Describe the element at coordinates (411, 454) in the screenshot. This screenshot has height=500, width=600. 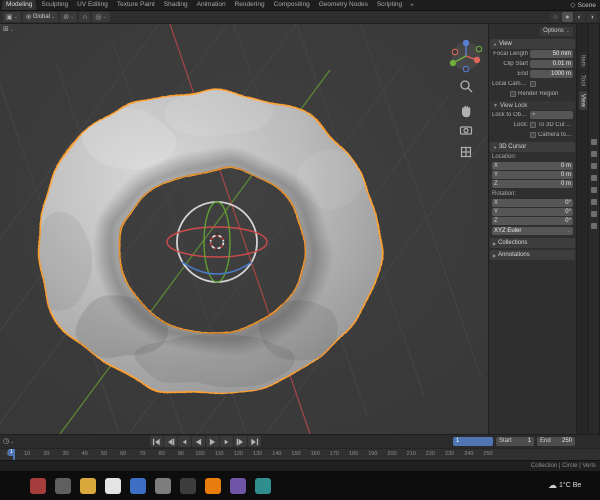
I see `ruler-tick-210: 210` at that location.